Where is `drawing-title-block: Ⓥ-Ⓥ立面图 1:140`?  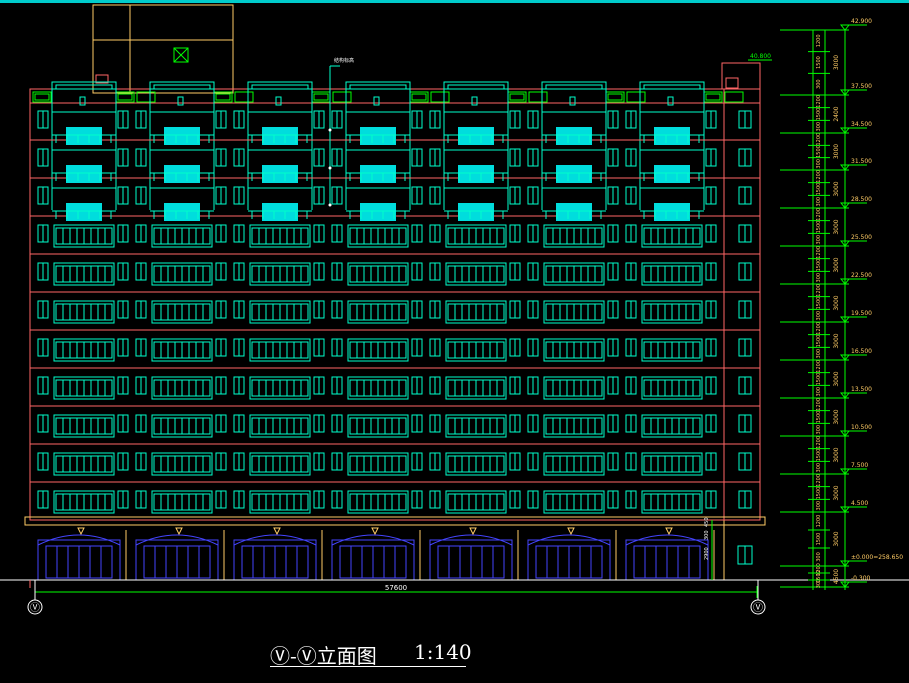 drawing-title-block: Ⓥ-Ⓥ立面图 1:140 is located at coordinates (371, 655).